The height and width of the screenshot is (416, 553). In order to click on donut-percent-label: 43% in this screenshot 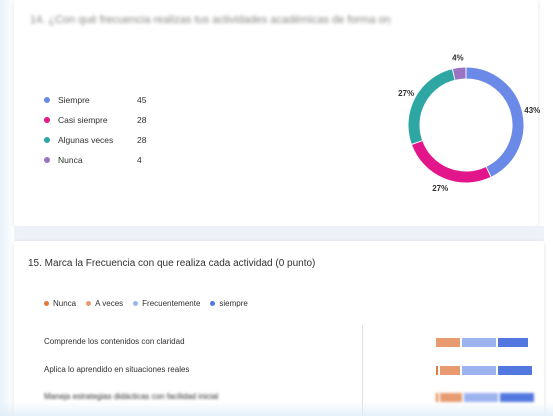, I will do `click(532, 110)`.